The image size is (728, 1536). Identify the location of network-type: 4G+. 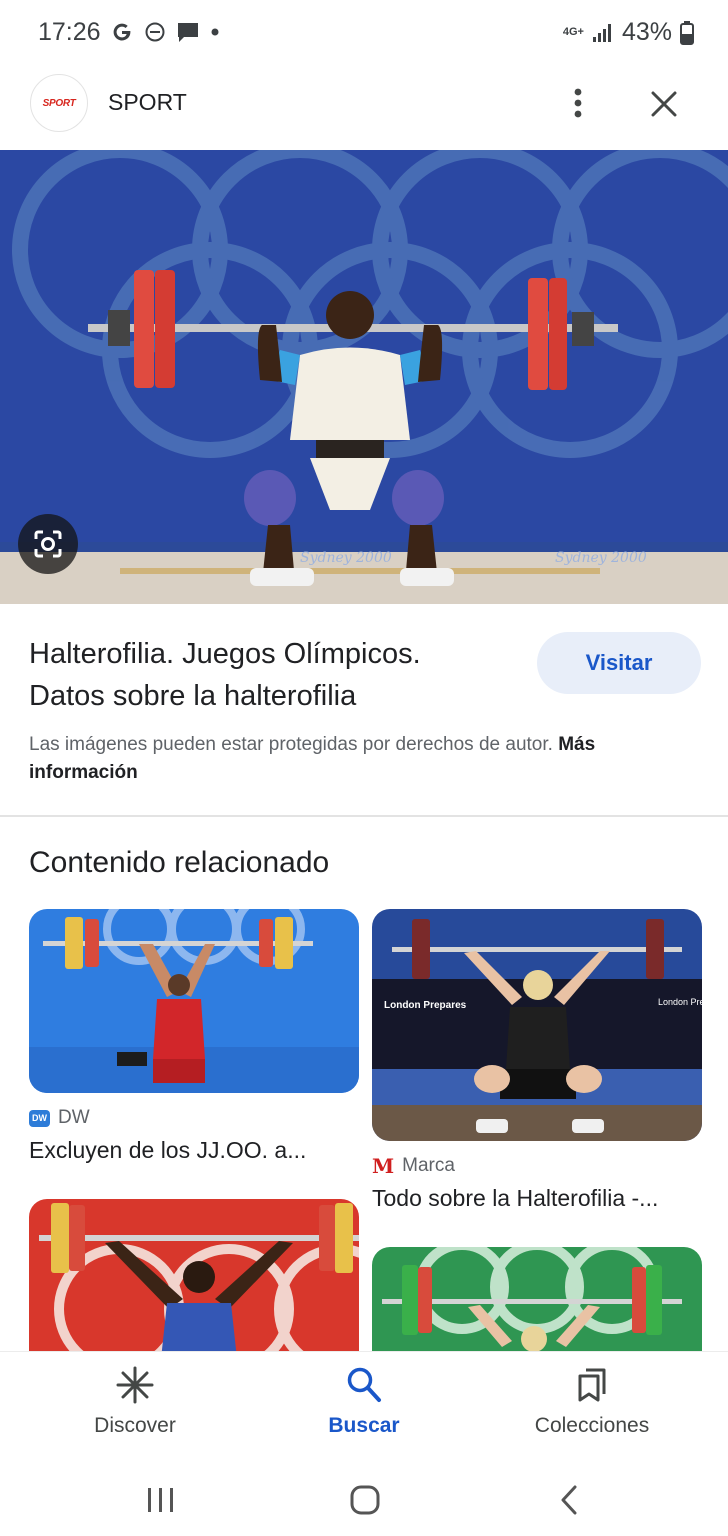
(573, 32).